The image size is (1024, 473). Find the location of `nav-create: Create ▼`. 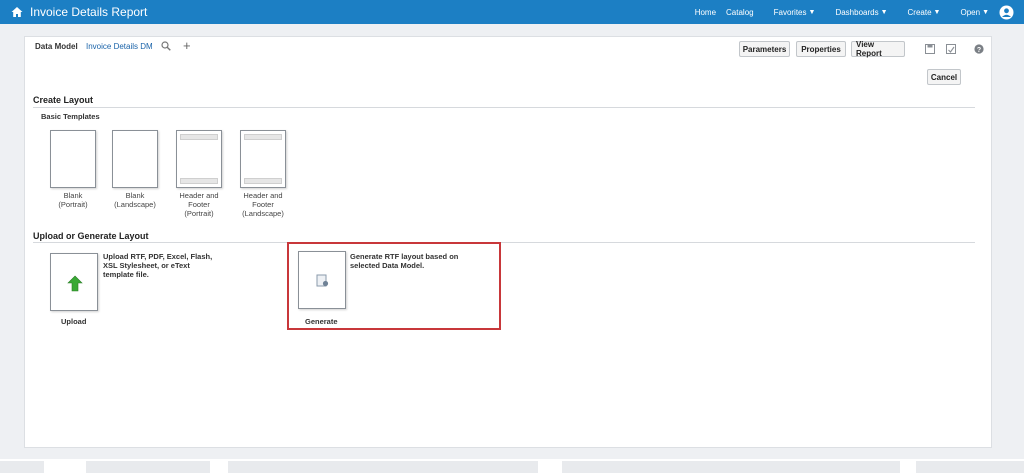

nav-create: Create ▼ is located at coordinates (919, 12).